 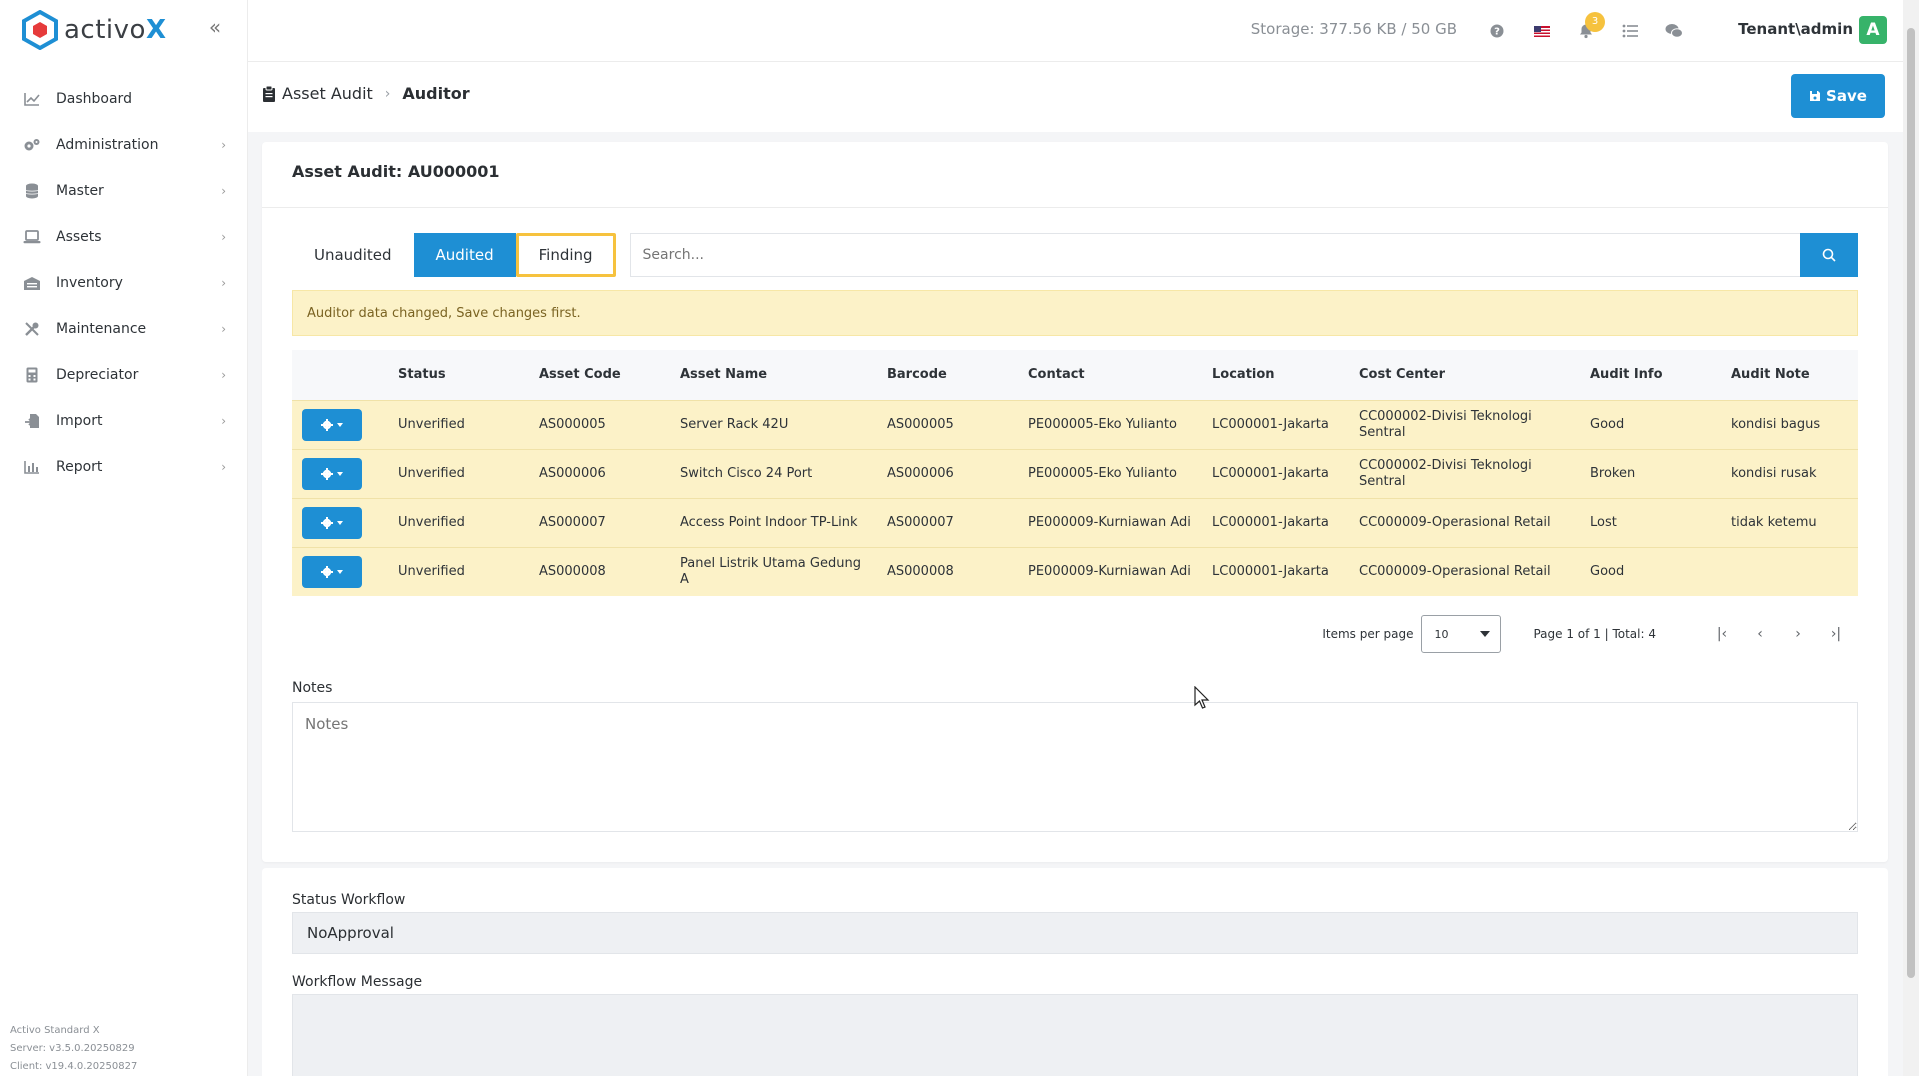 What do you see at coordinates (32, 421) in the screenshot?
I see `file-import-icon` at bounding box center [32, 421].